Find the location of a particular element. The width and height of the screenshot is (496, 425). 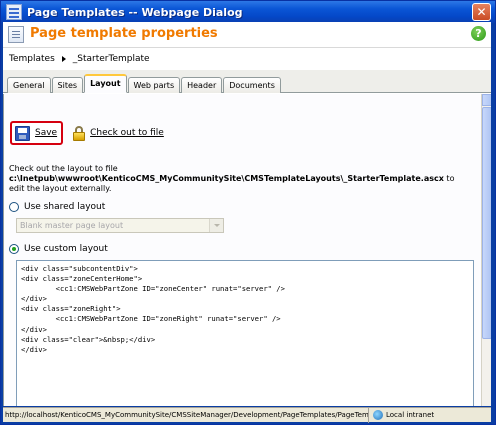

tab-web-parts: Web parts is located at coordinates (154, 85).